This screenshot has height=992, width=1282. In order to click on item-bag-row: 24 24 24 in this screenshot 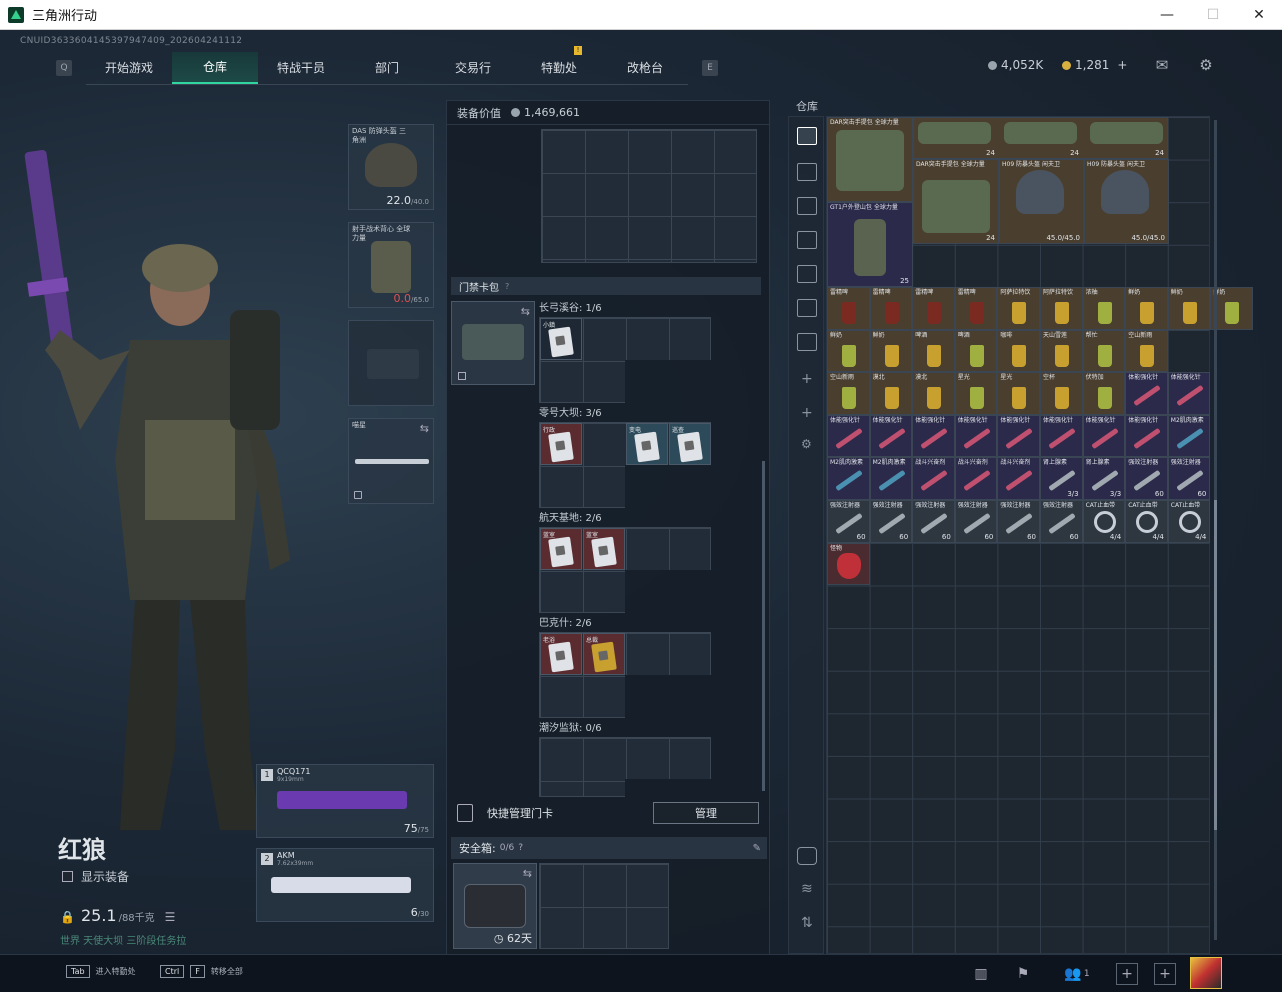, I will do `click(1040, 138)`.